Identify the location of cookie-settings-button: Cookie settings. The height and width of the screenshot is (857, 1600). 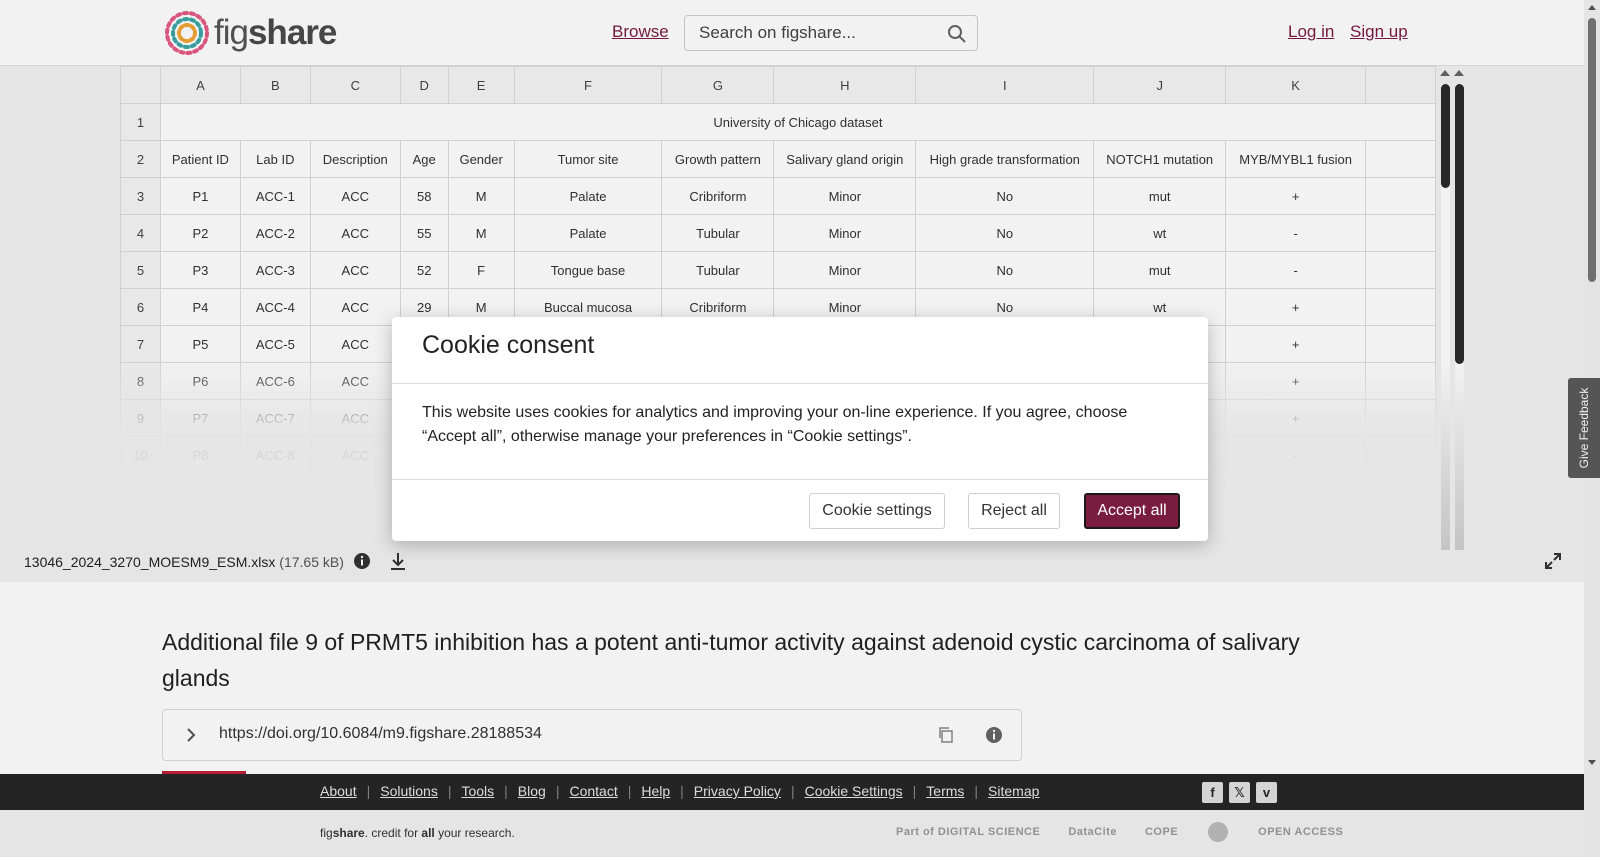
(877, 511).